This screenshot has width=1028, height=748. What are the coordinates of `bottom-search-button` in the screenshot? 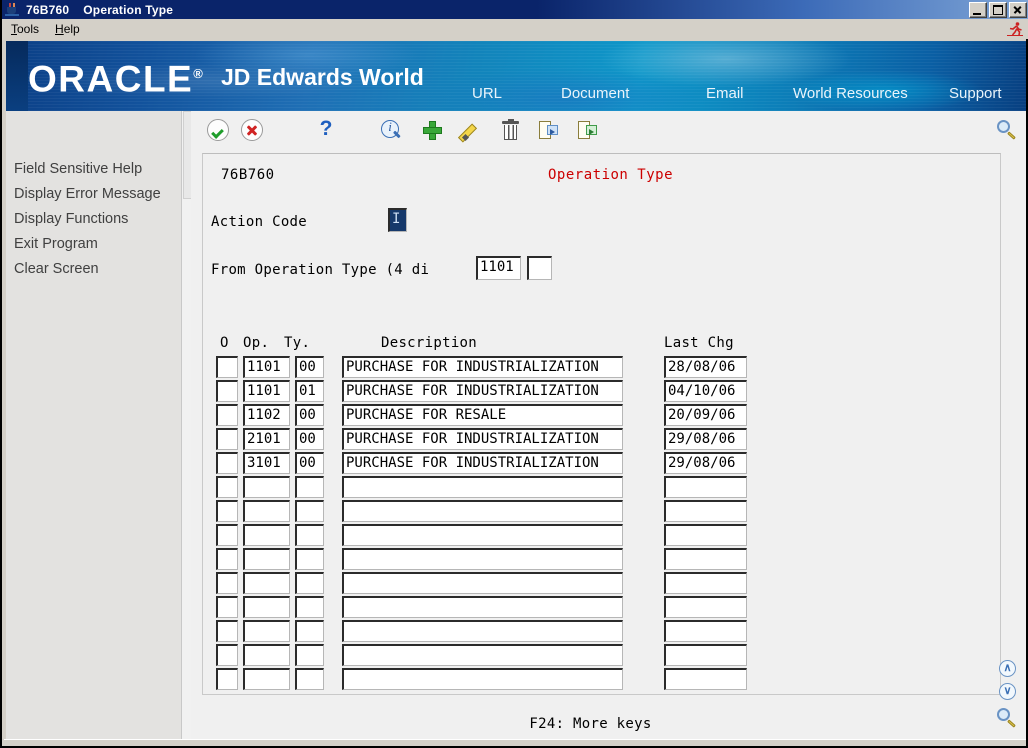 It's located at (1009, 720).